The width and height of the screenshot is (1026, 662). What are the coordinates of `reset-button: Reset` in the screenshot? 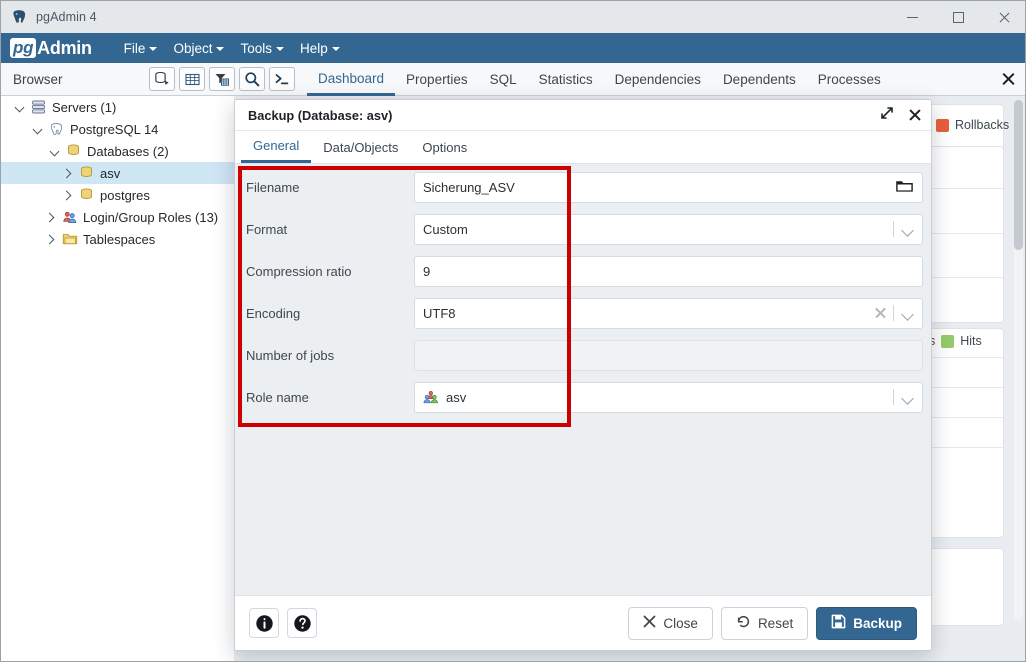 It's located at (764, 623).